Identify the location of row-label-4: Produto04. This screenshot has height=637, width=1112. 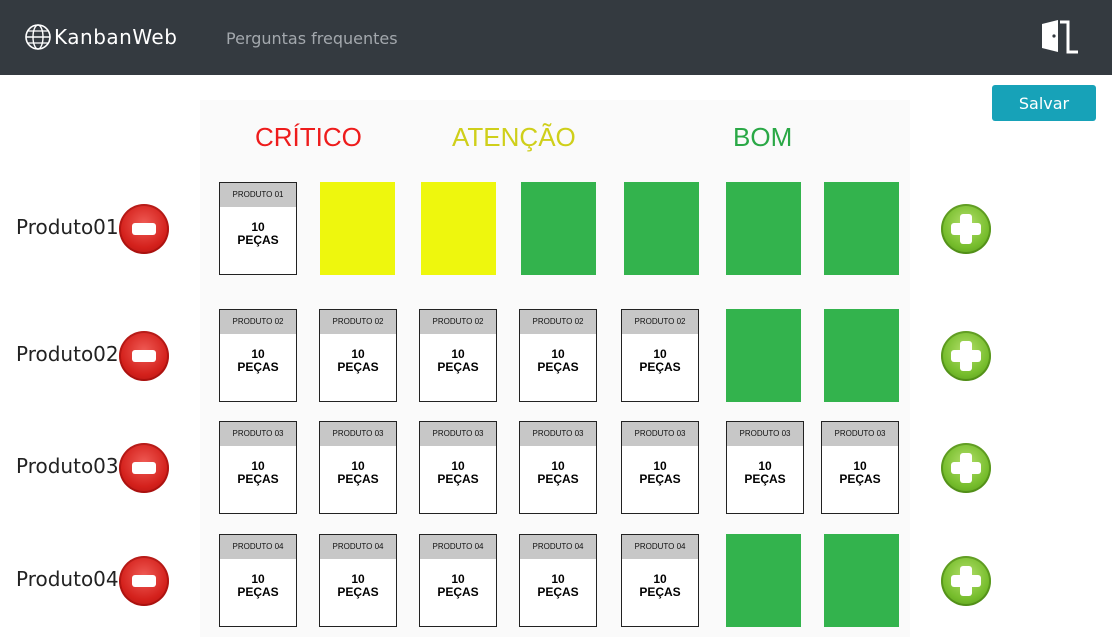
(67, 578).